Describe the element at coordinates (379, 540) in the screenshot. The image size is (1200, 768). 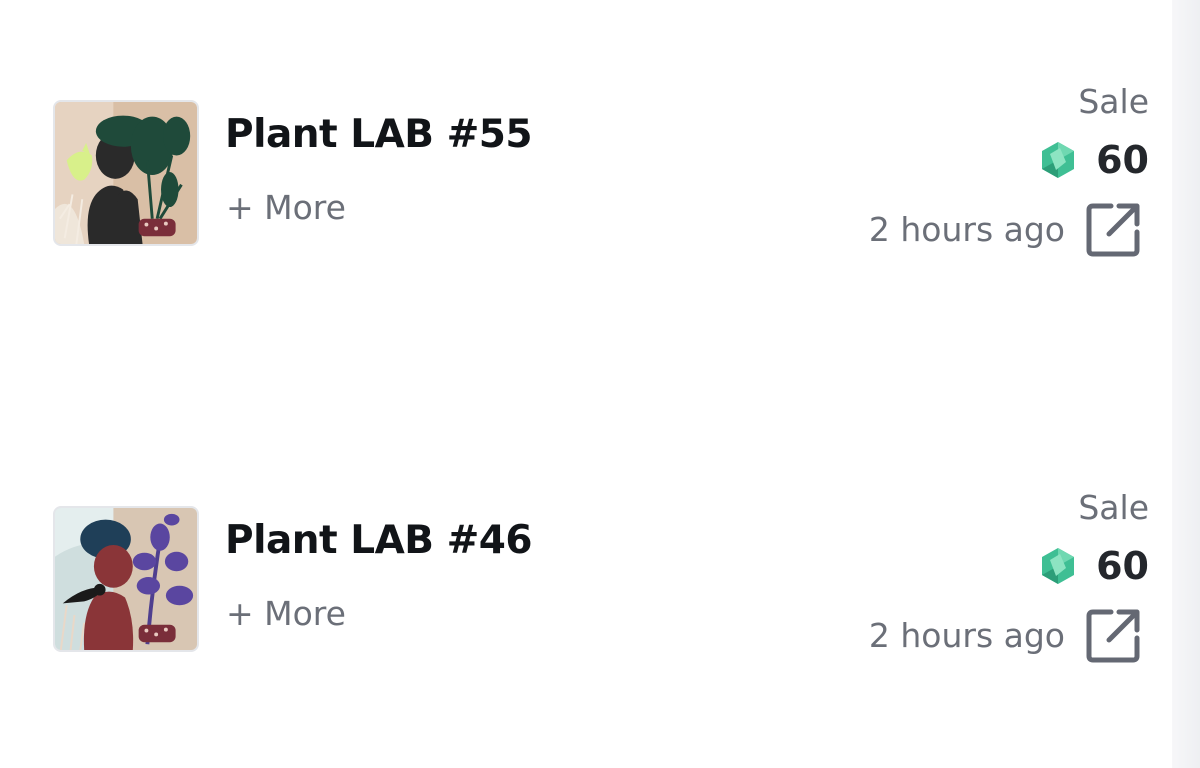
I see `nft-title: Plant LAB #46` at that location.